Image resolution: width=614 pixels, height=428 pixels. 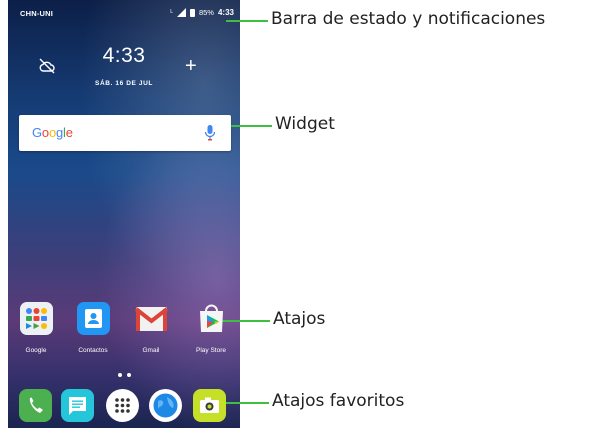 I want to click on callout-status-bar: Barra de estado y notificaciones, so click(x=408, y=19).